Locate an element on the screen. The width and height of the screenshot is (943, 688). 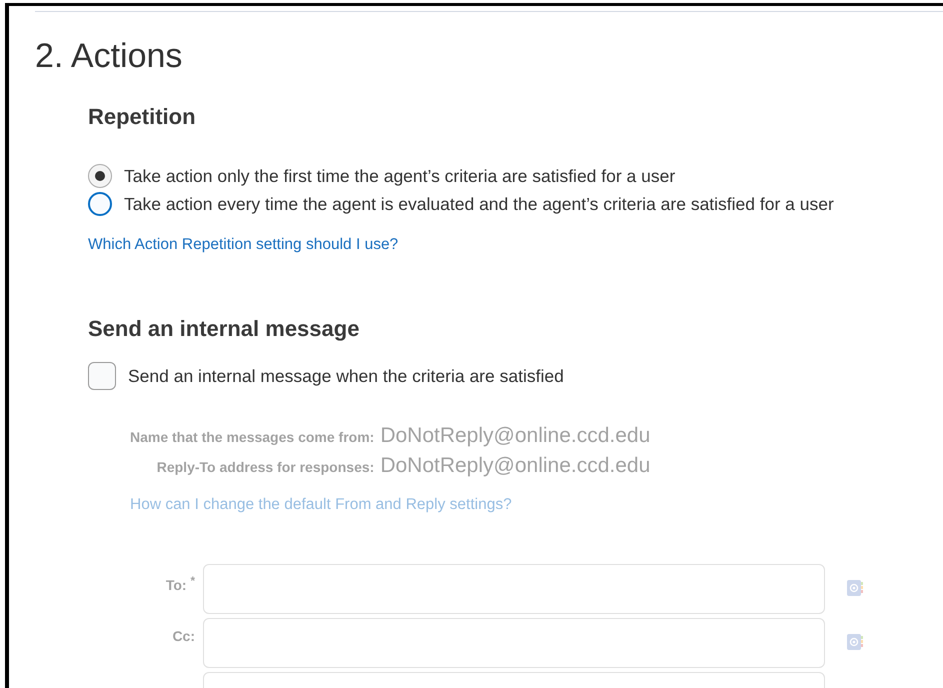
field-label: Cc: is located at coordinates (183, 636).